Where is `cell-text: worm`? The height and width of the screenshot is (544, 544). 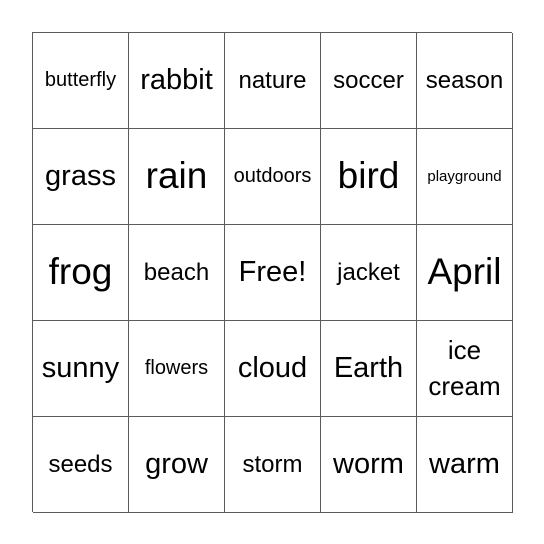
cell-text: worm is located at coordinates (368, 463).